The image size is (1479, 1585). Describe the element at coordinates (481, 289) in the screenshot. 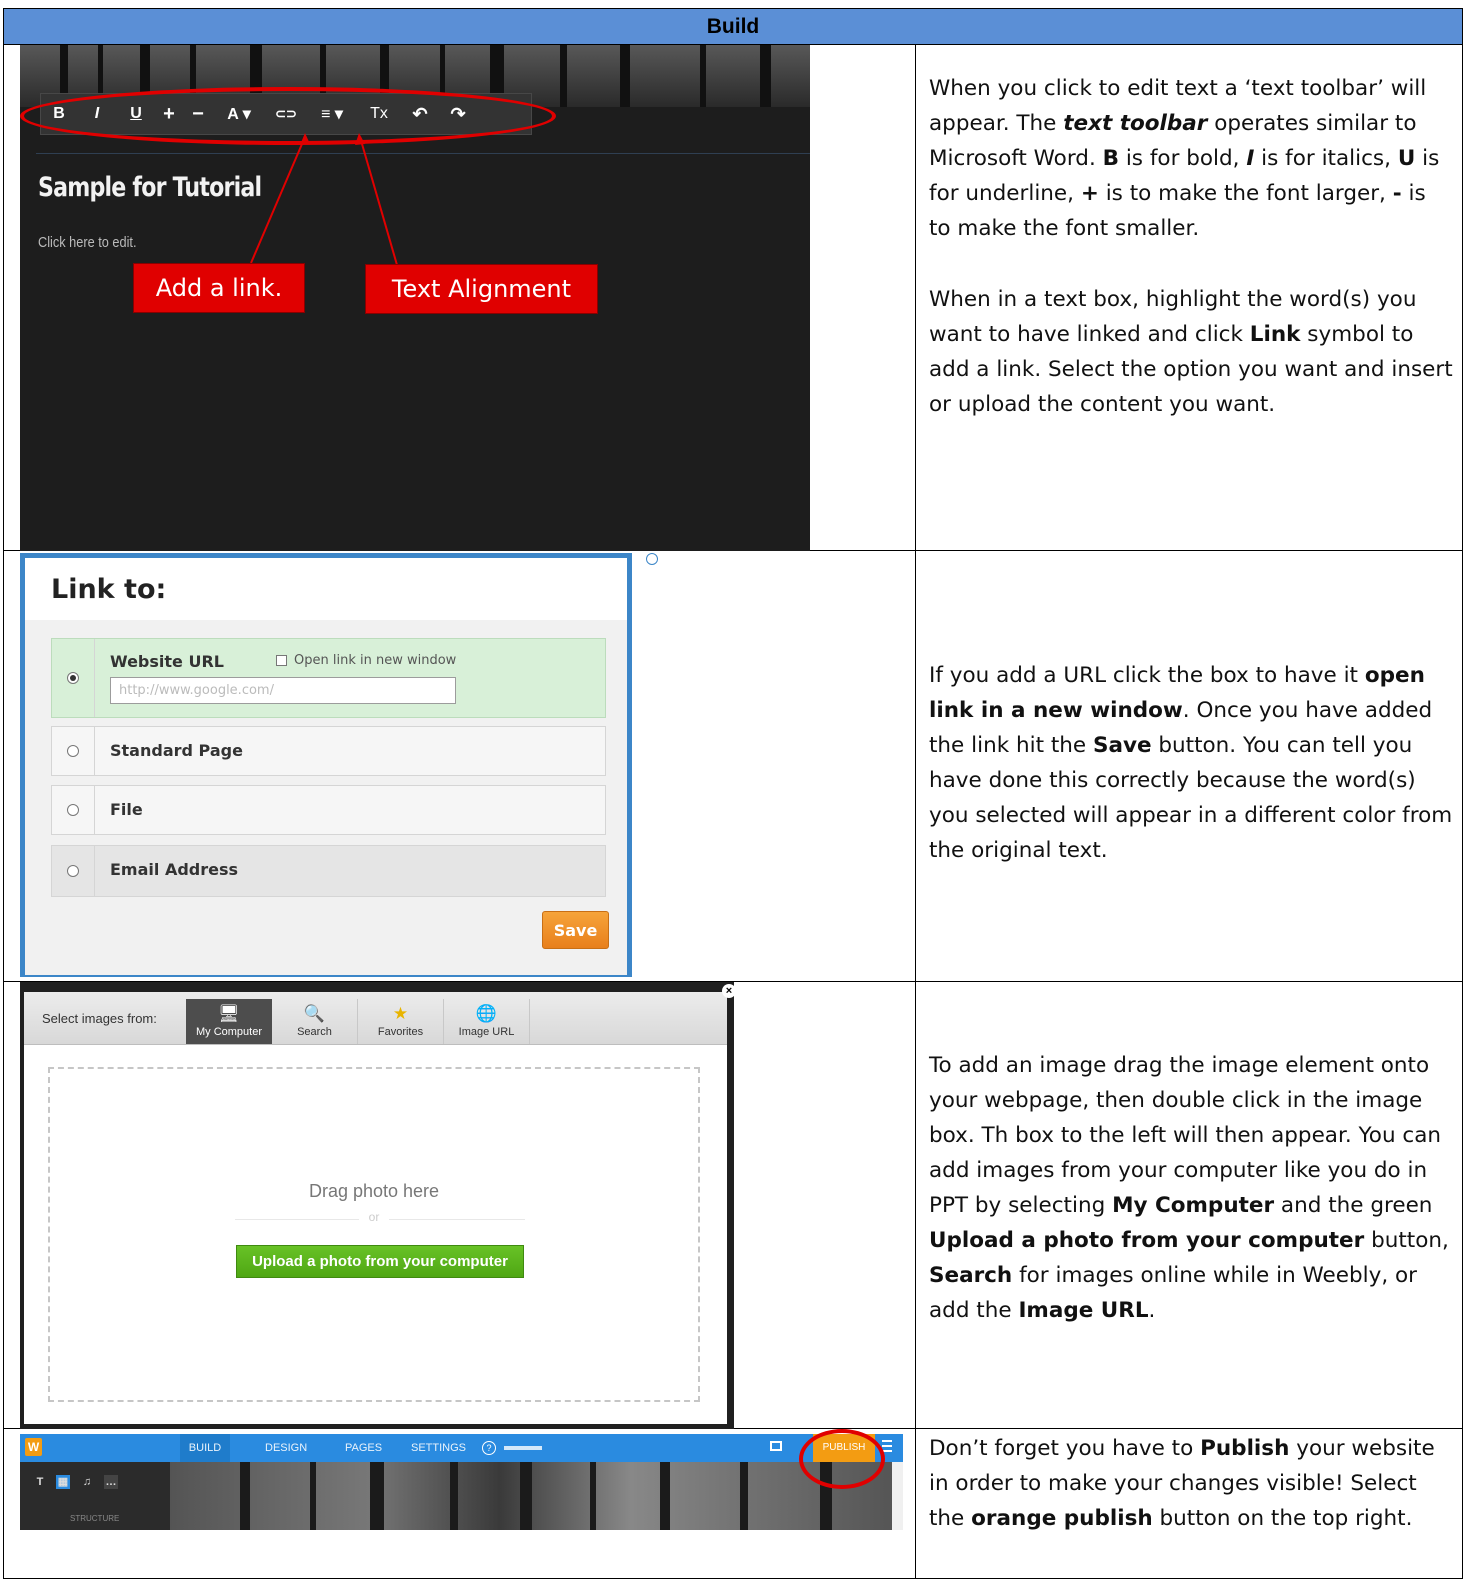

I see `text-alignment-callout: Text Alignment` at that location.